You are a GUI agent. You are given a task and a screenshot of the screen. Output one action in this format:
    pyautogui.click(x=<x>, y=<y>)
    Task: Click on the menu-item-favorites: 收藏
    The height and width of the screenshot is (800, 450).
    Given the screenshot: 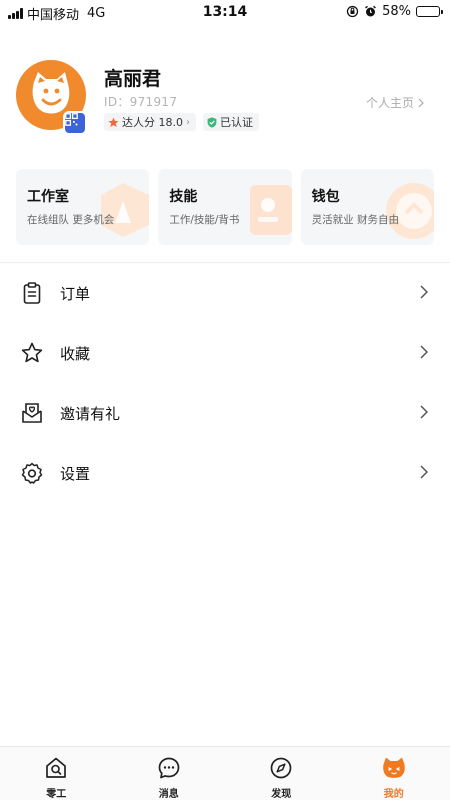 What is the action you would take?
    pyautogui.click(x=225, y=353)
    